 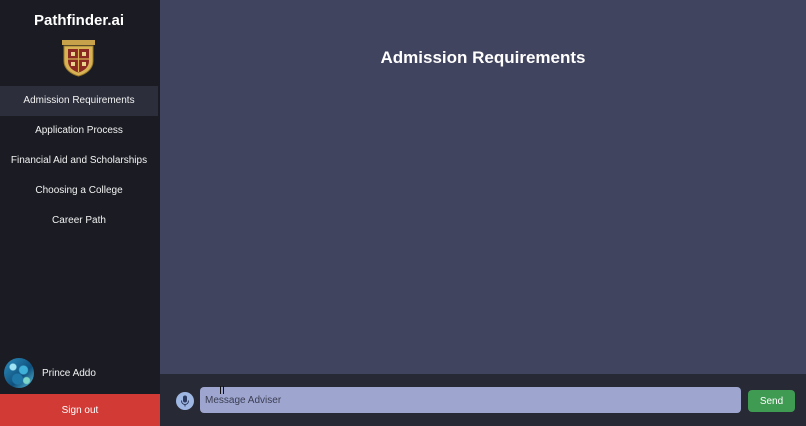 What do you see at coordinates (483, 57) in the screenshot?
I see `page-title: Admission Requirements` at bounding box center [483, 57].